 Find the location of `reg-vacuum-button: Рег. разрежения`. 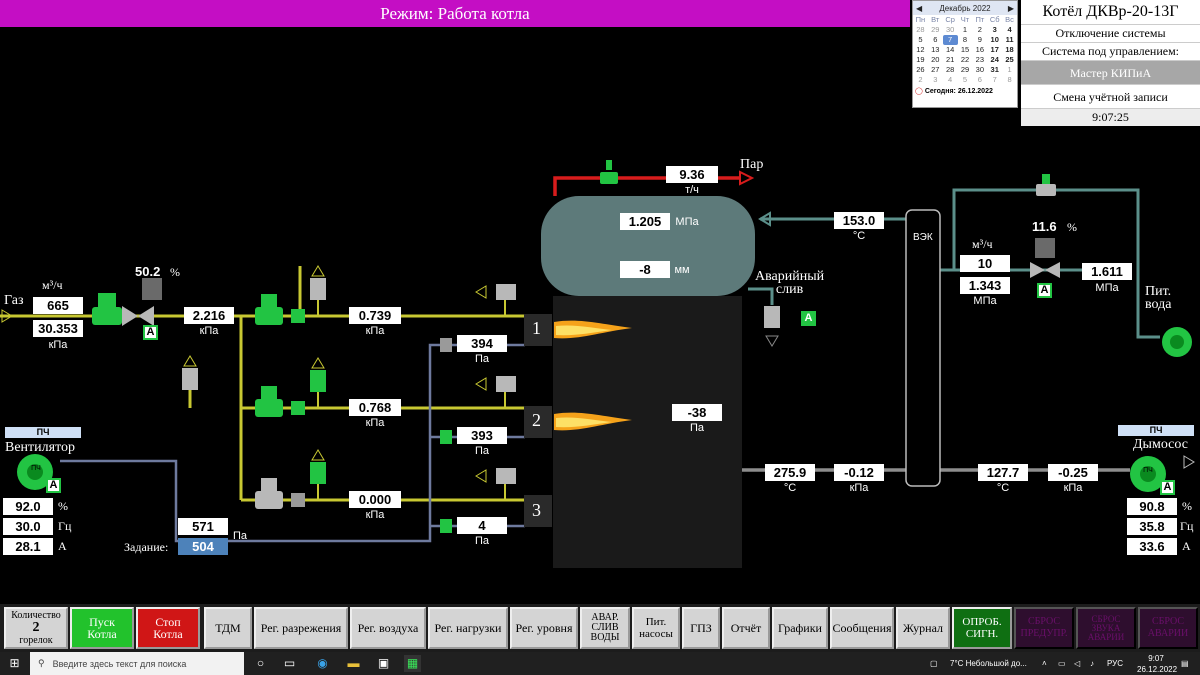

reg-vacuum-button: Рег. разрежения is located at coordinates (301, 628).